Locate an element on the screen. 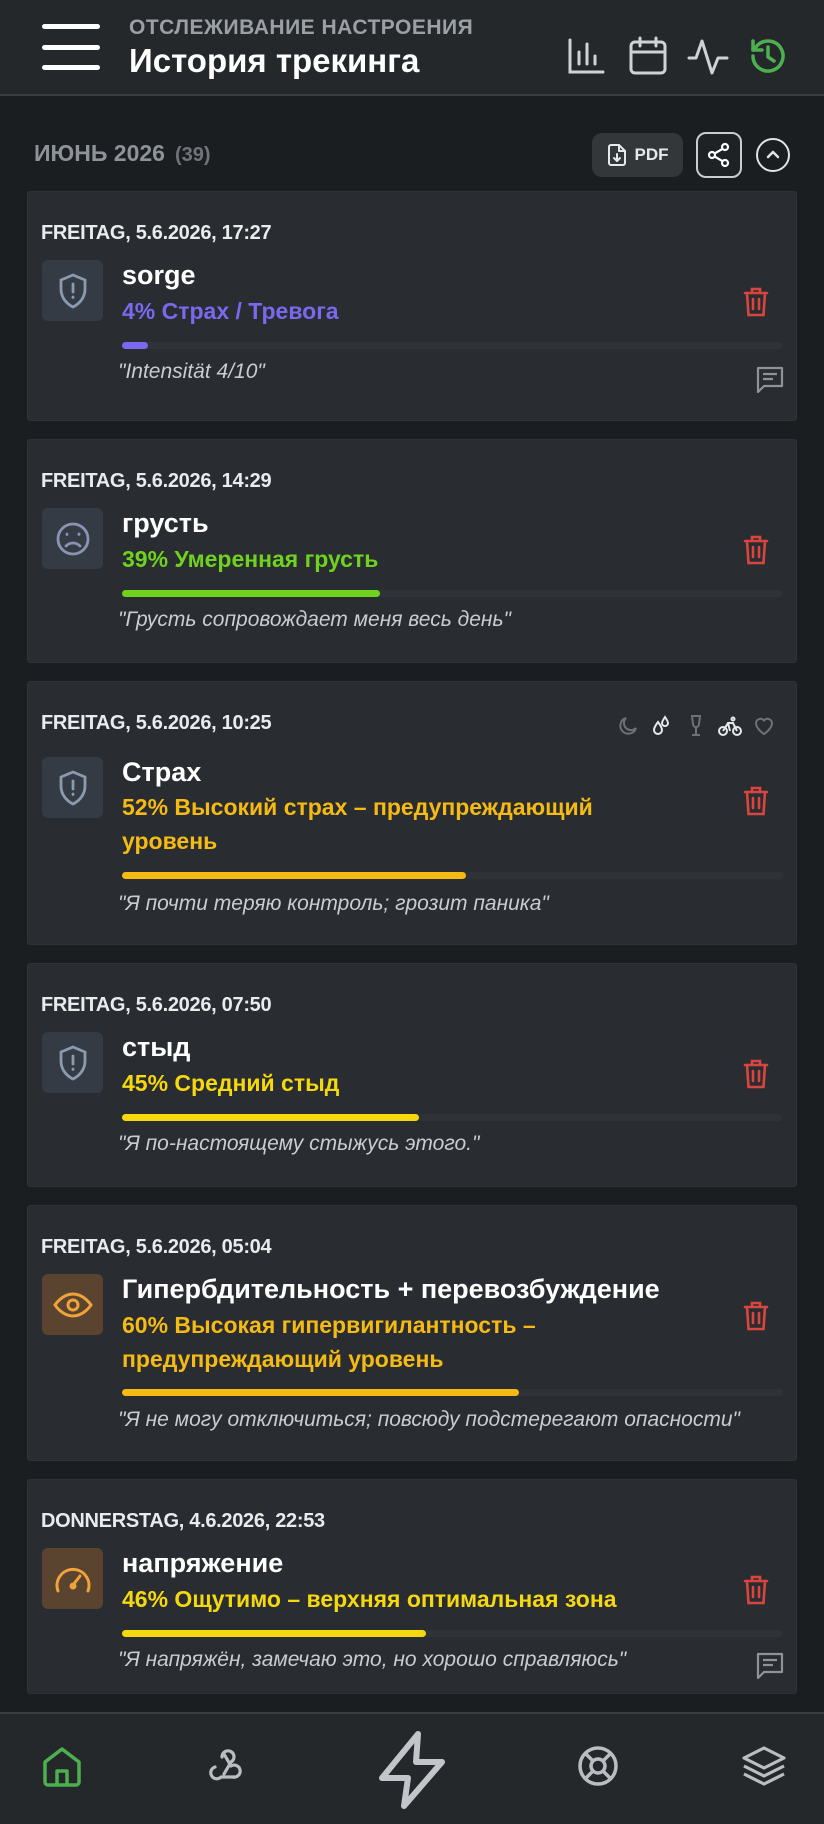 Image resolution: width=824 pixels, height=1824 pixels. entry-quote: "Грусть сопровождает меня весь день" is located at coordinates (314, 619).